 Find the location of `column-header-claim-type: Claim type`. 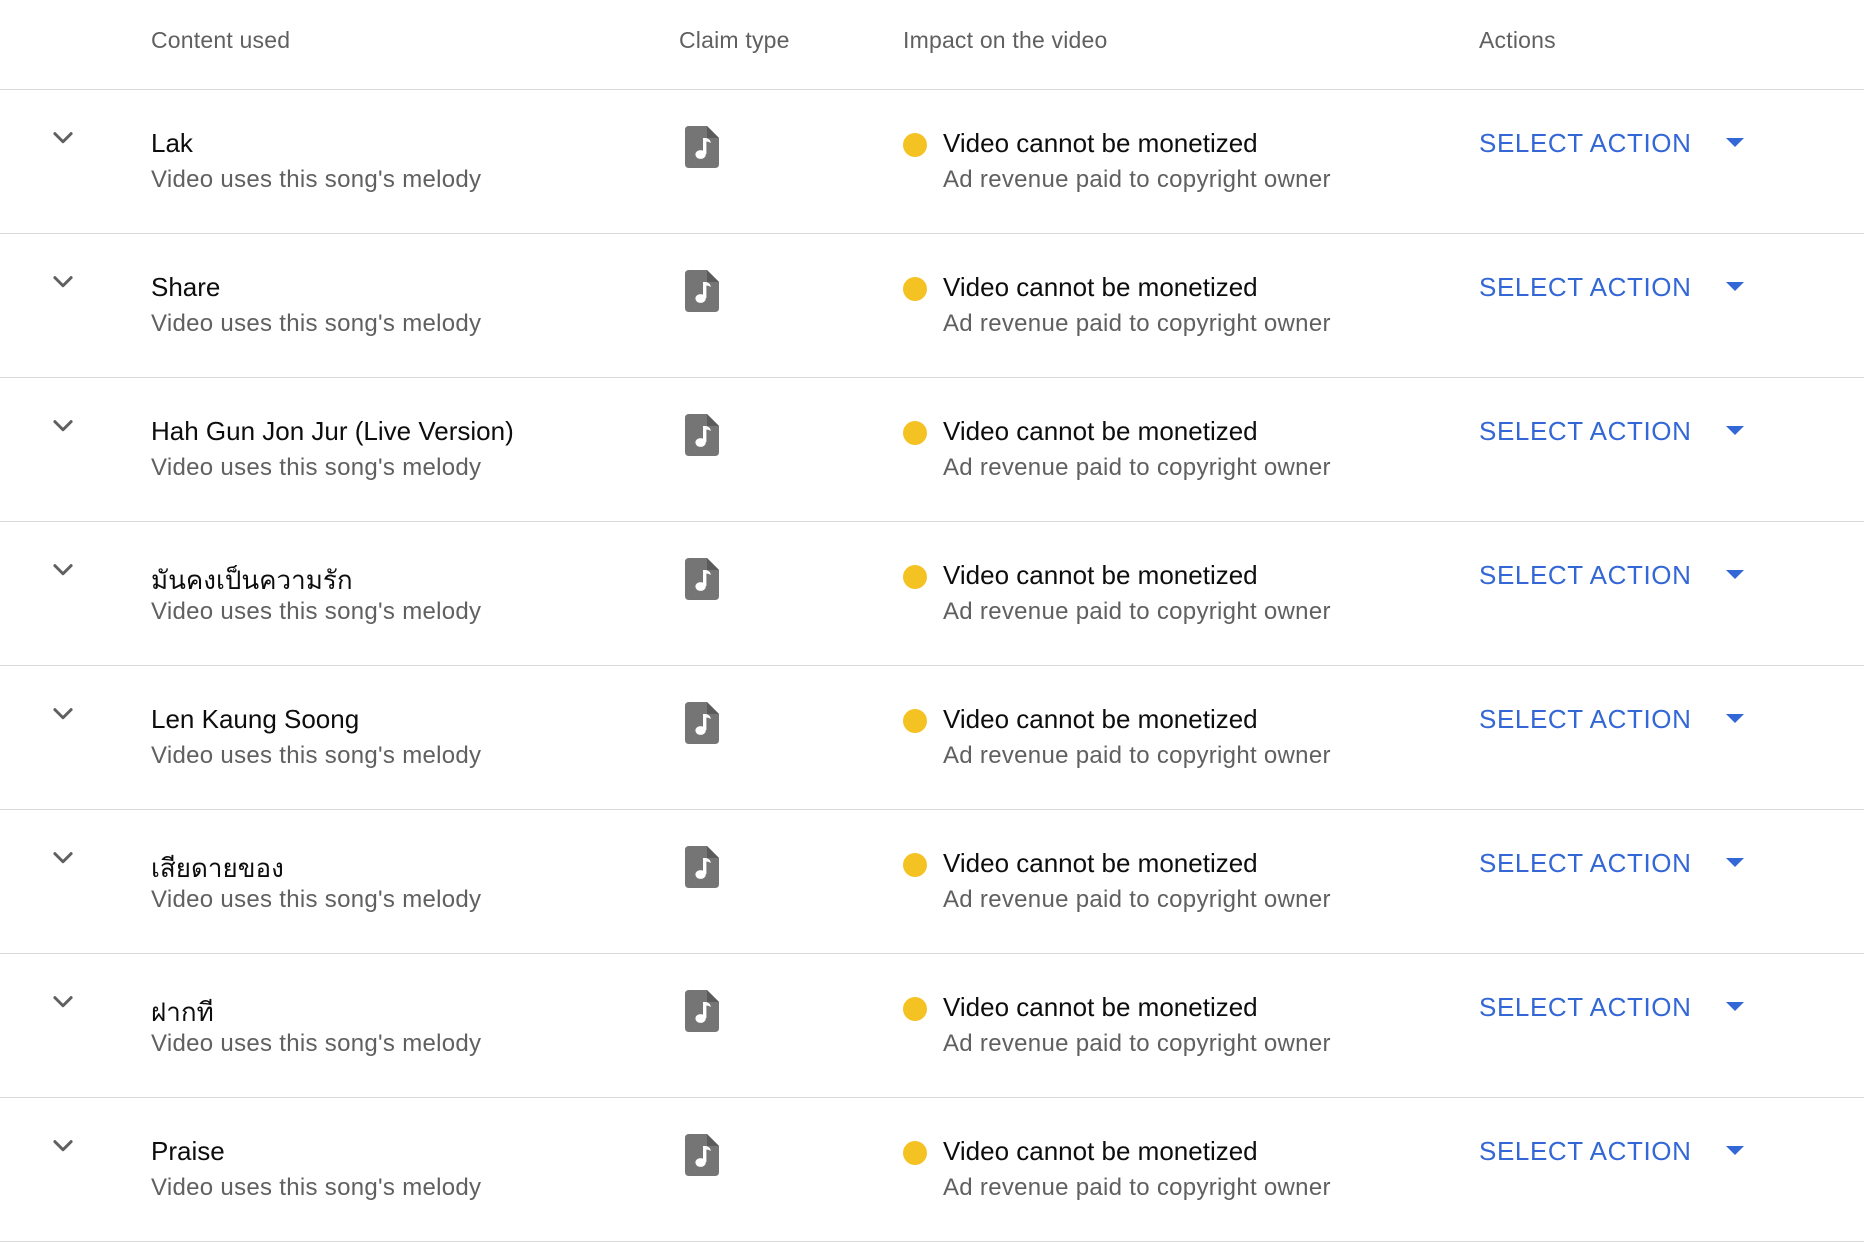

column-header-claim-type: Claim type is located at coordinates (734, 40).